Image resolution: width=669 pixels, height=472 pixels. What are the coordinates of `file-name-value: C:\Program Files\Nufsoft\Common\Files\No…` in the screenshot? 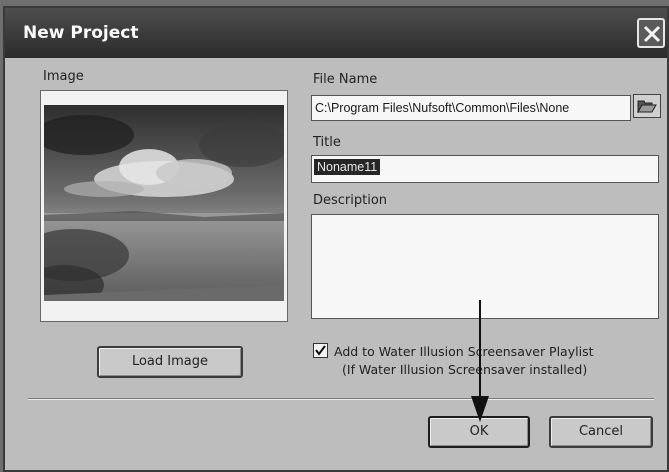 It's located at (442, 108).